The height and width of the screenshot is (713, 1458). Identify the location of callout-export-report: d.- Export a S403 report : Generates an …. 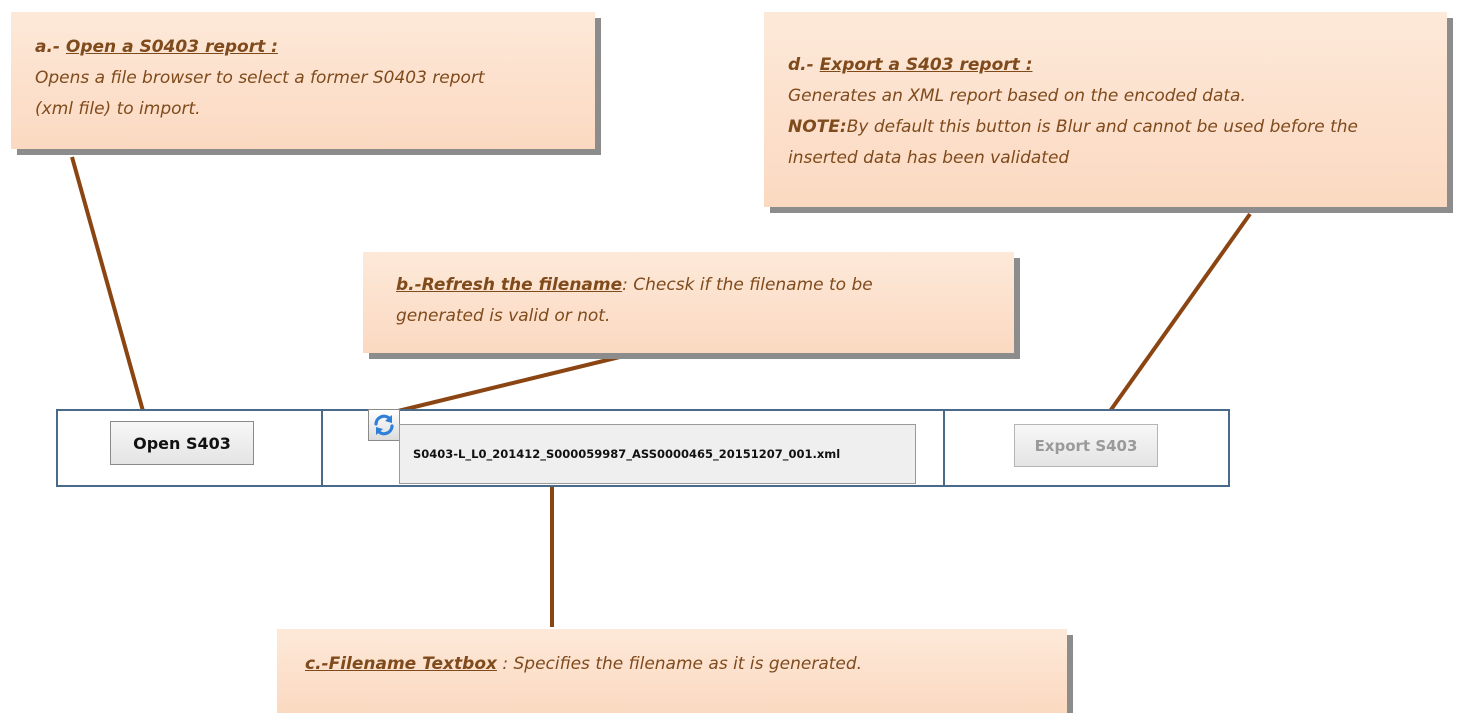
(1105, 109).